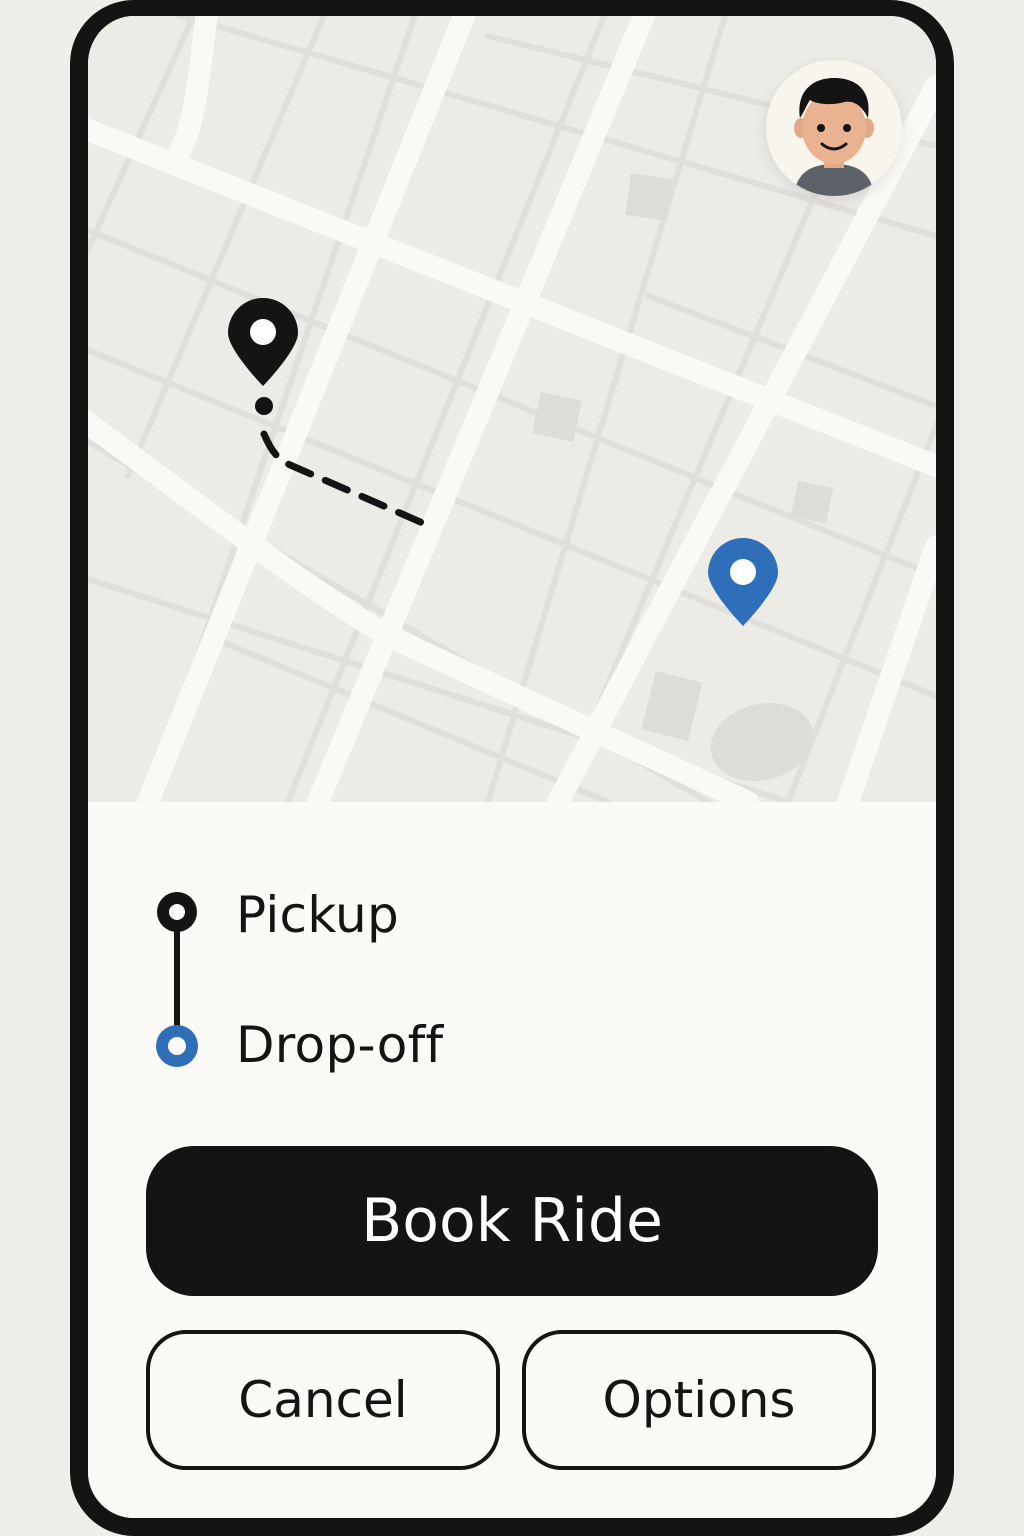  I want to click on pickup-label: Pickup, so click(317, 915).